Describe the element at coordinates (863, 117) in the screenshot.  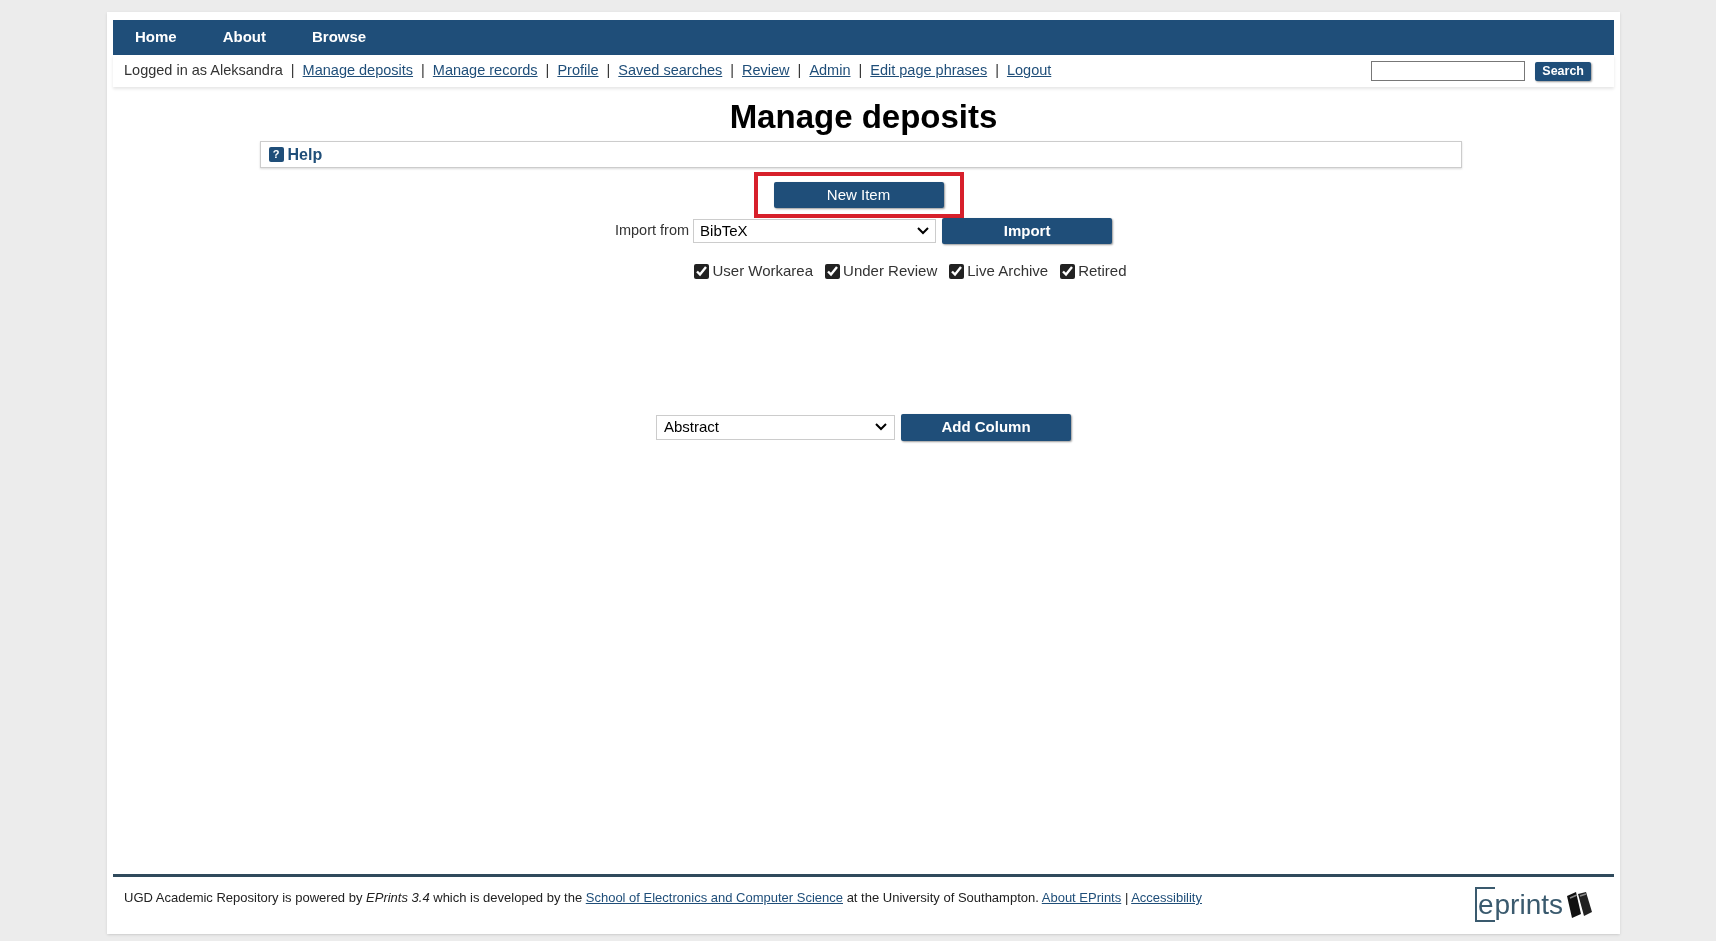
I see `page-title: Manage deposits` at that location.